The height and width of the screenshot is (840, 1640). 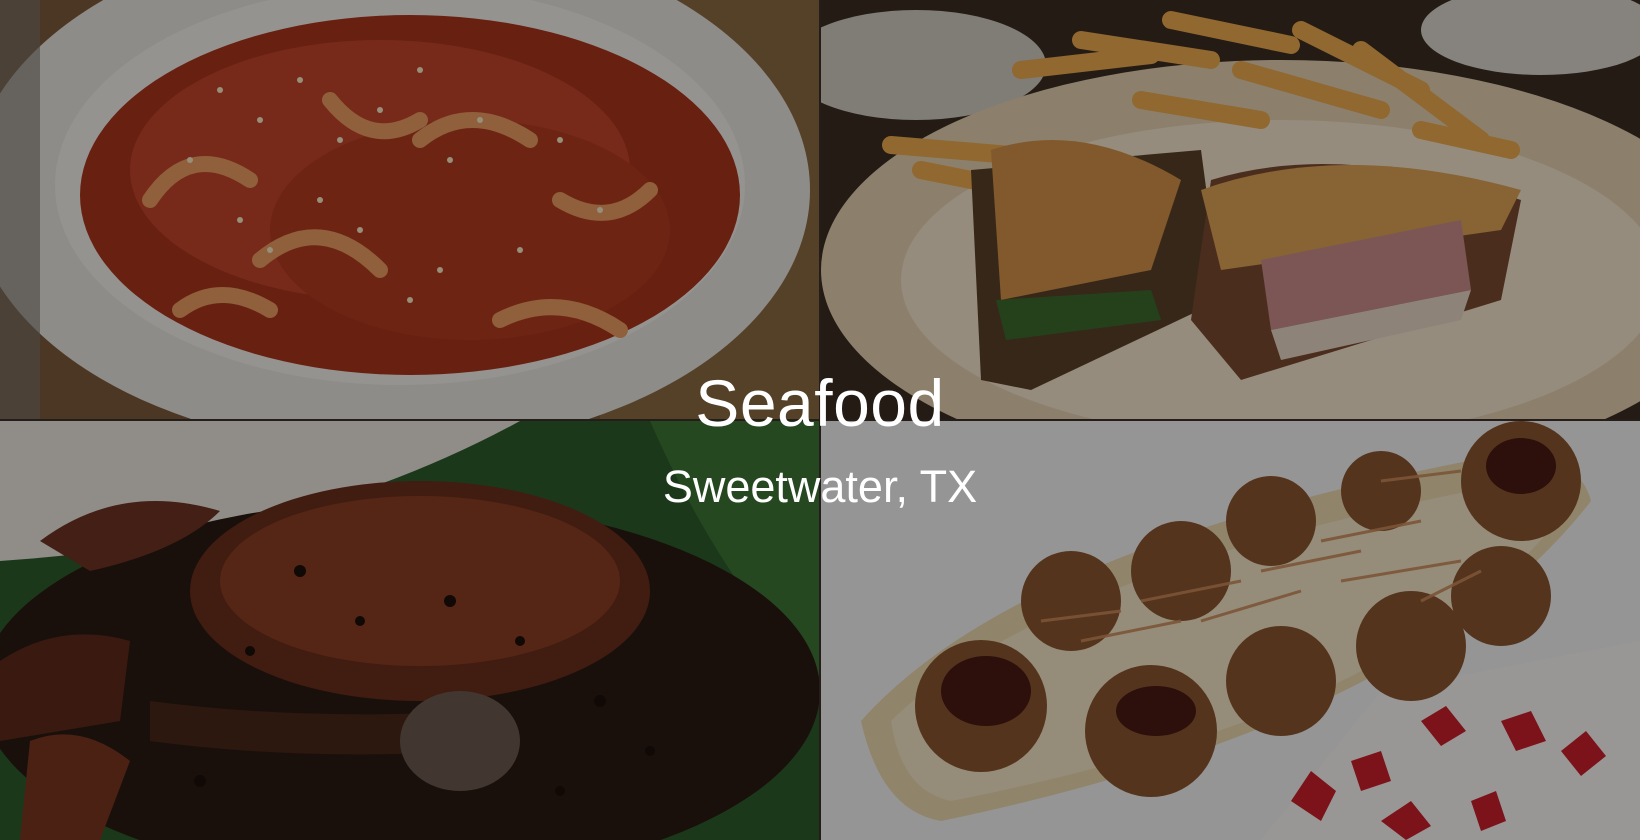 What do you see at coordinates (820, 403) in the screenshot?
I see `category-title: Seafood` at bounding box center [820, 403].